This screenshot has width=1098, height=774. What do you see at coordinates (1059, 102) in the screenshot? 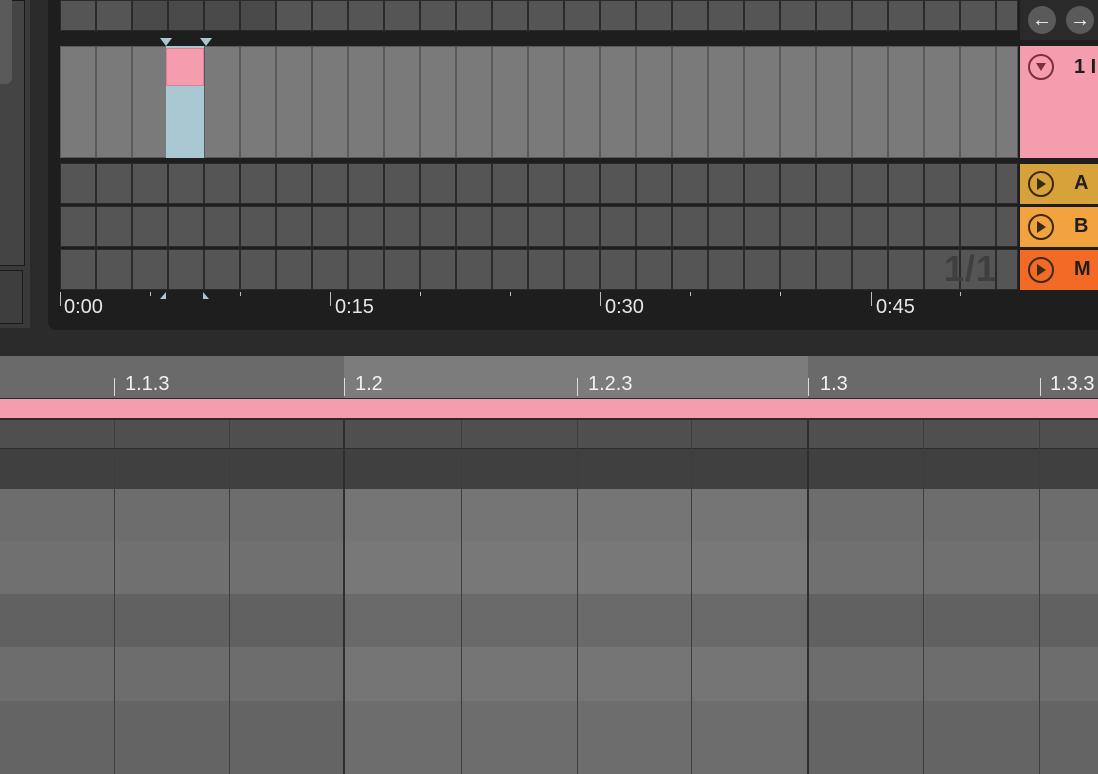
I see `track-header-1: 1 I` at bounding box center [1059, 102].